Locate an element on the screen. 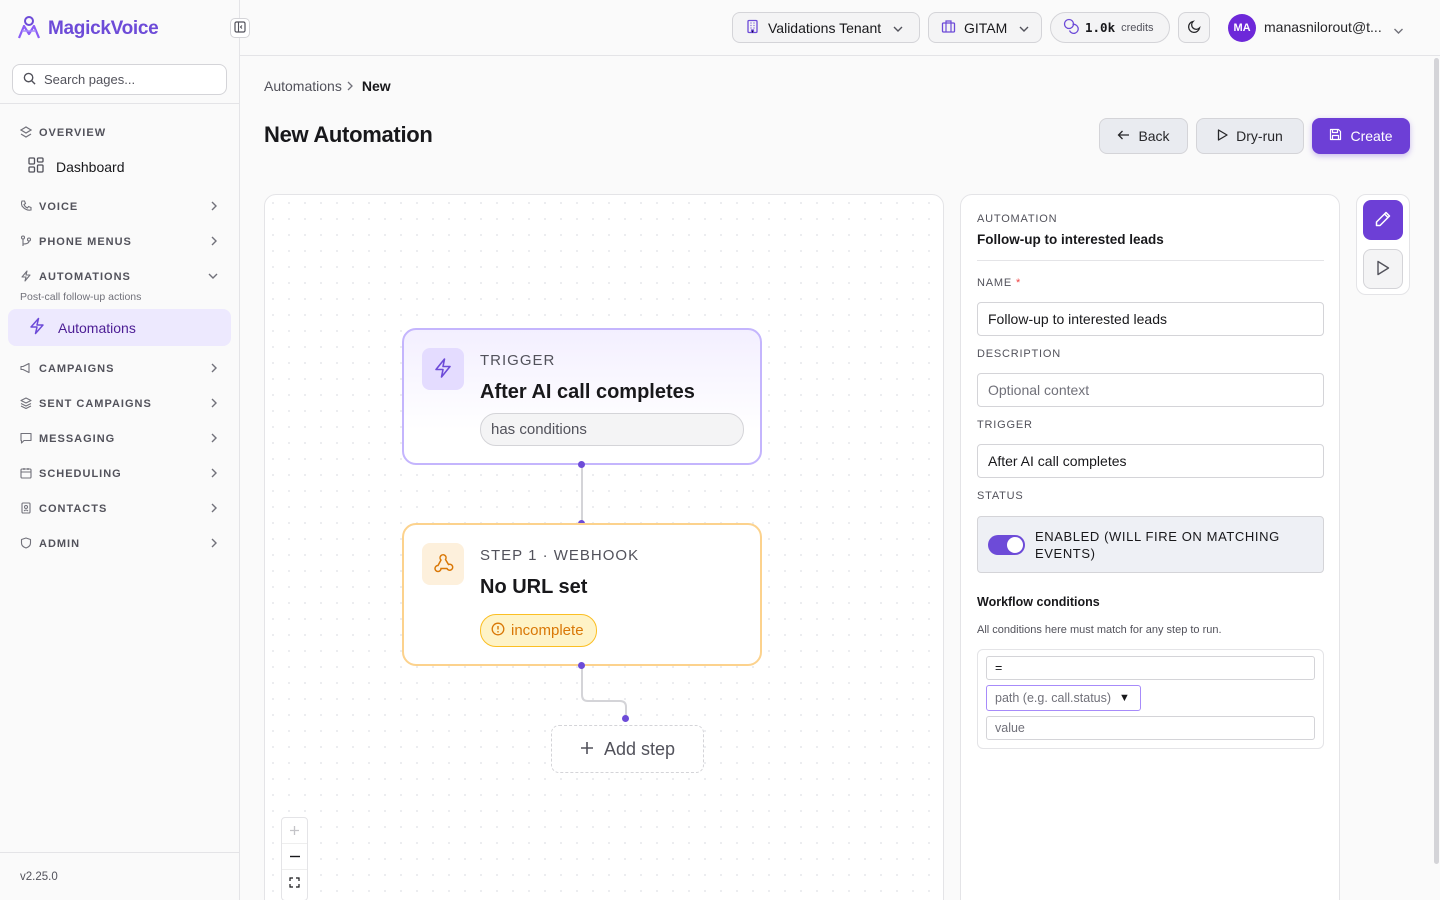 This screenshot has height=900, width=1440. section-contacts: CONTACTS is located at coordinates (122, 509).